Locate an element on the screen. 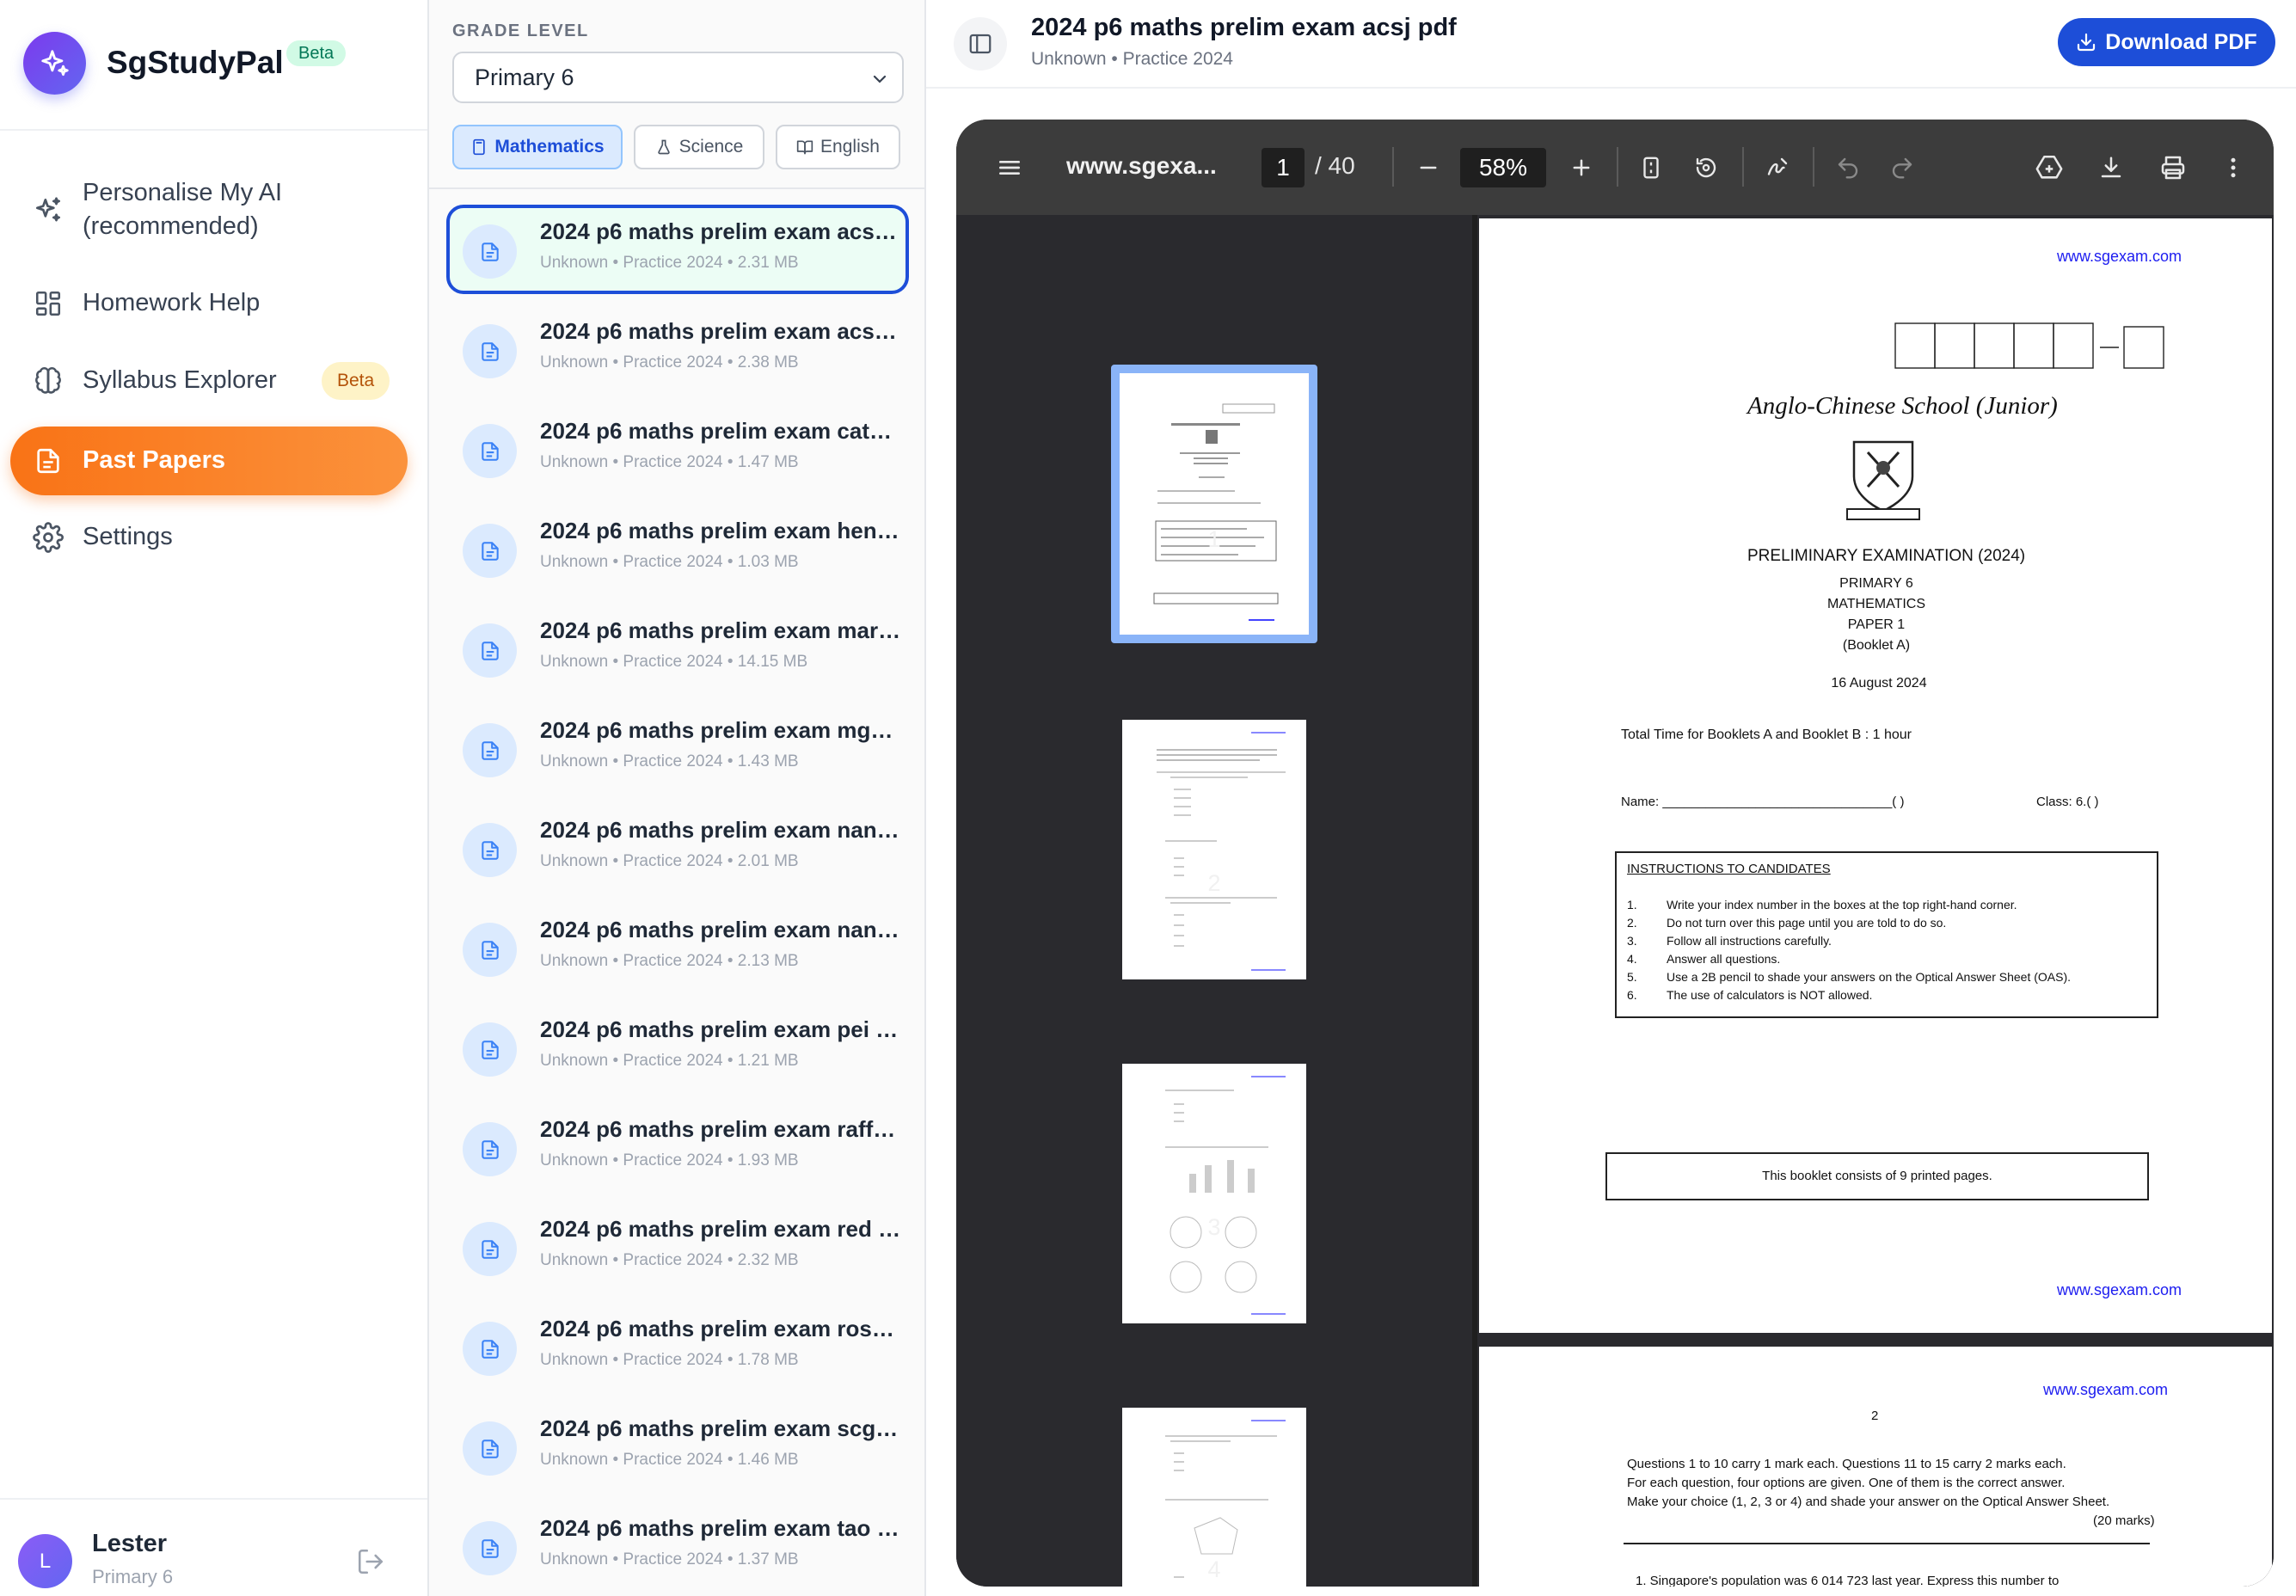 This screenshot has width=2296, height=1596. paper-title: 2024 p6 maths prelim exam henry park pdf is located at coordinates (720, 530).